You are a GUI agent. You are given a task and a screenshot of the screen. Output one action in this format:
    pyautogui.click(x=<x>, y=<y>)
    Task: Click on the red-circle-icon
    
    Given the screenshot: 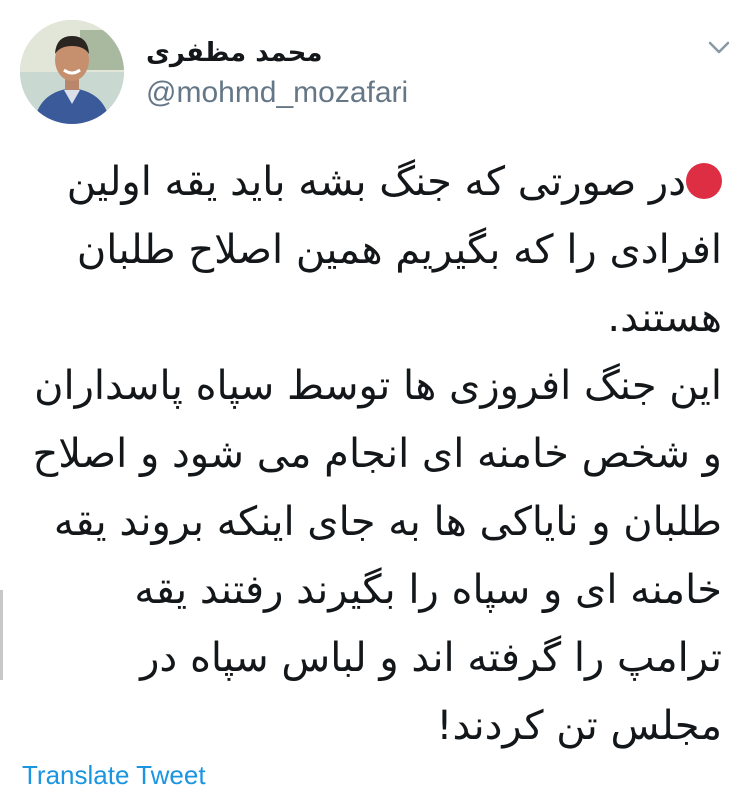 What is the action you would take?
    pyautogui.click(x=704, y=181)
    